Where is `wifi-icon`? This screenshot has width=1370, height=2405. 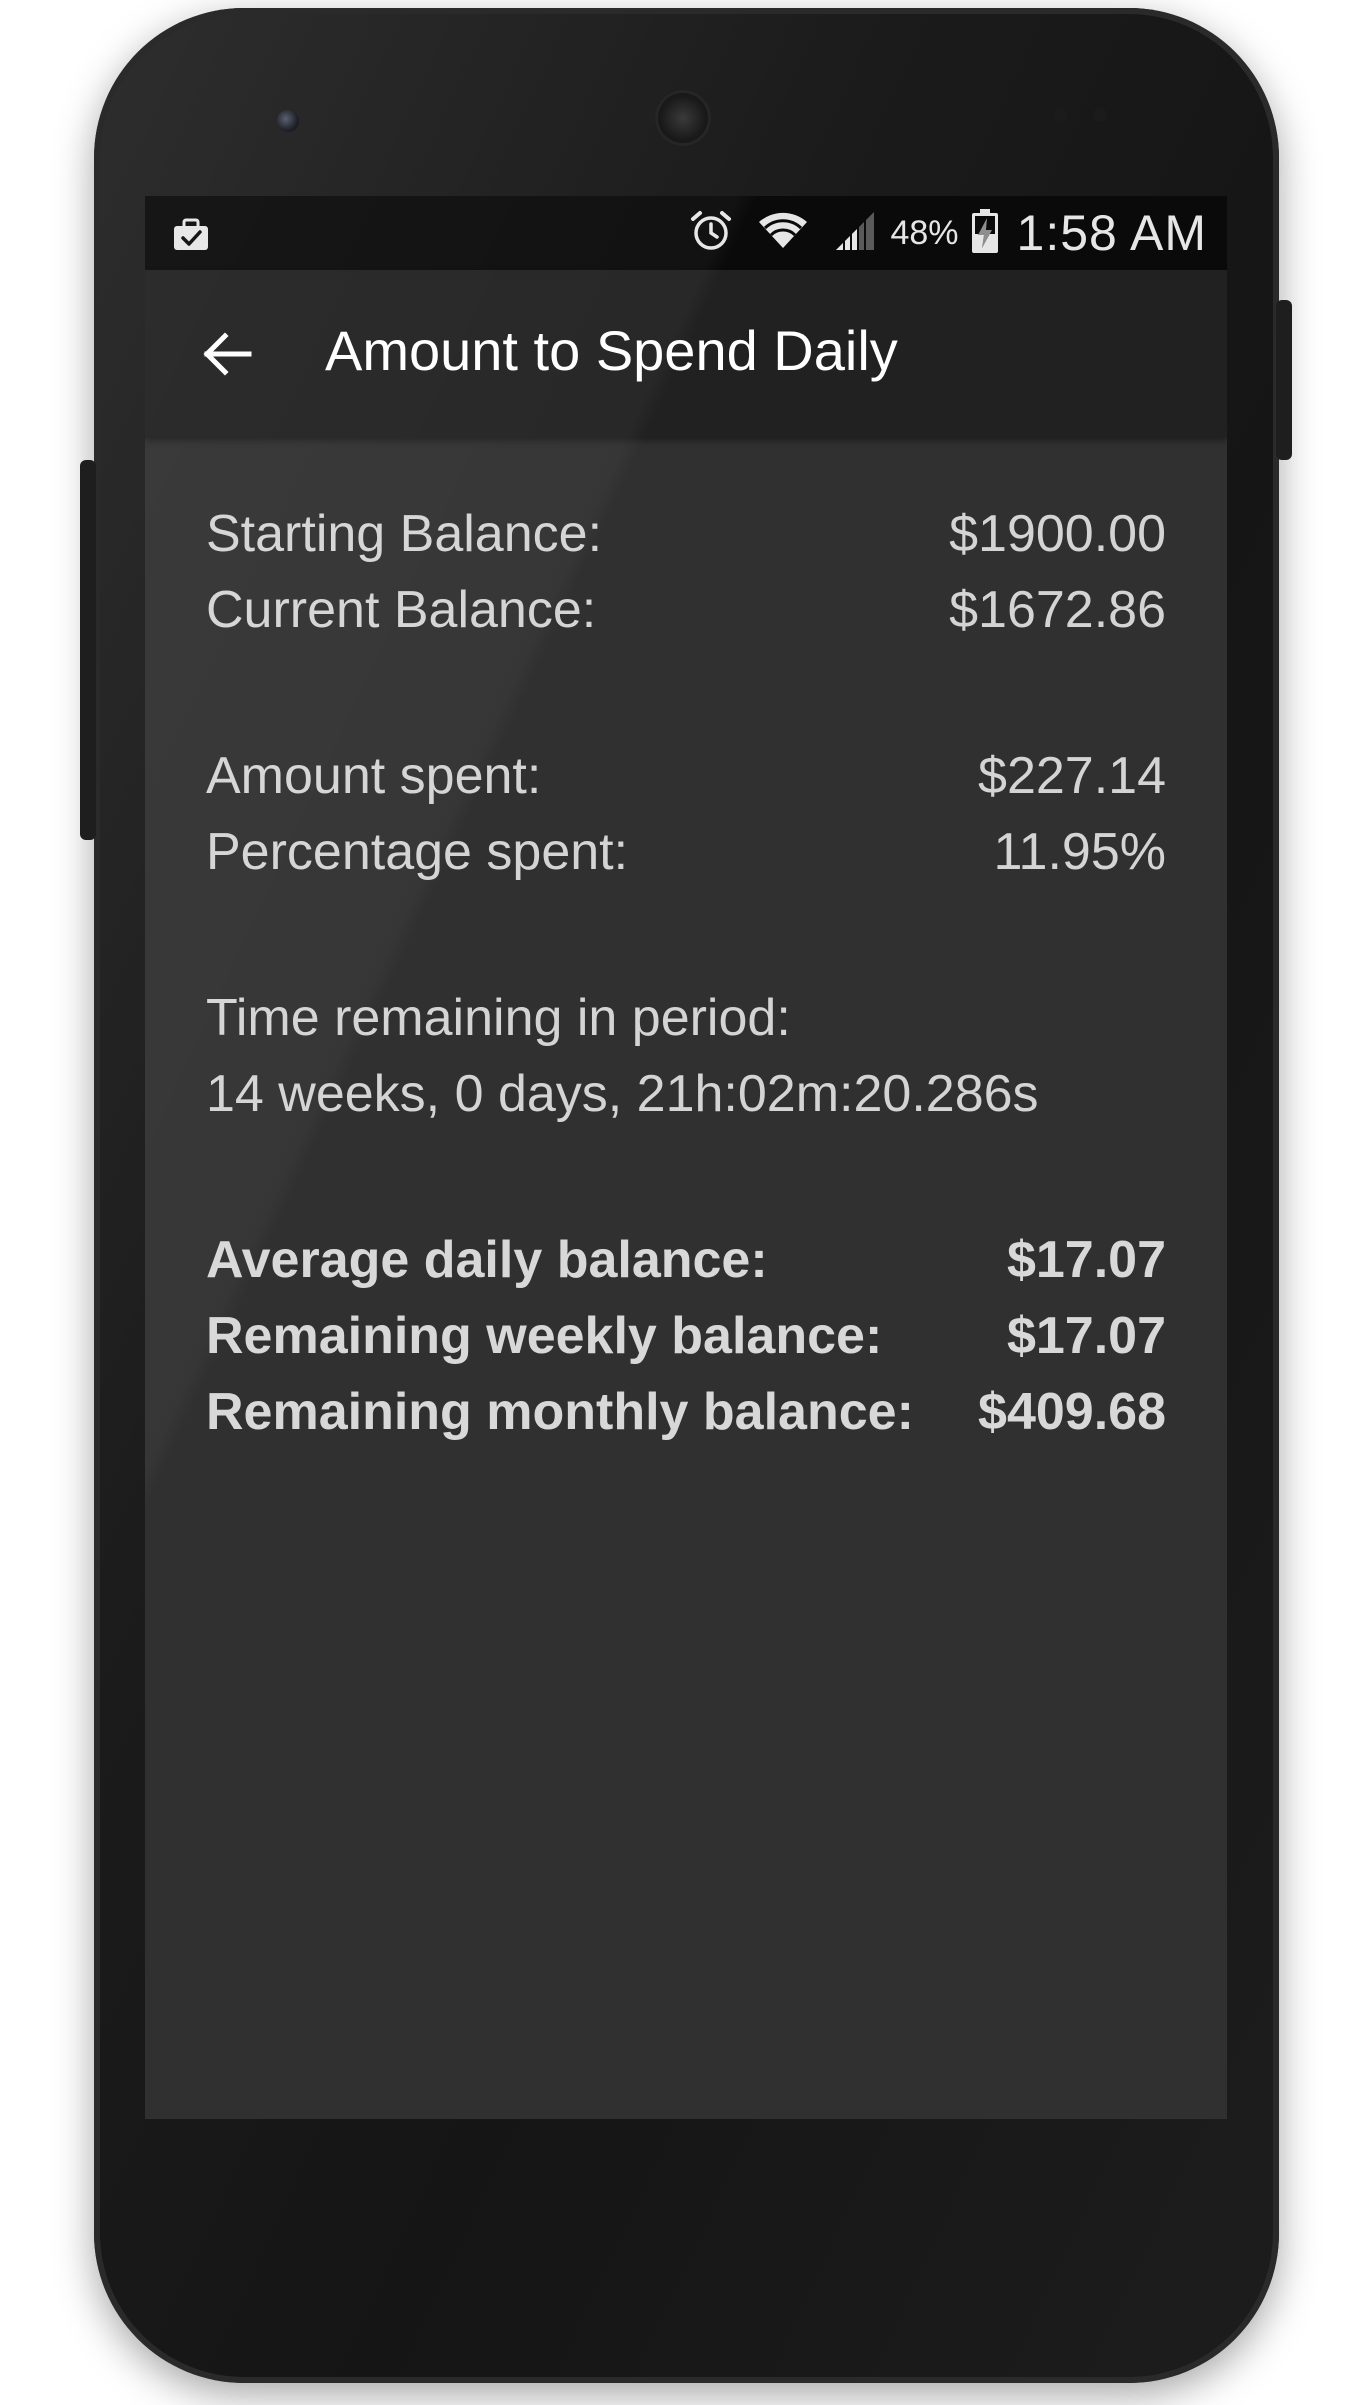 wifi-icon is located at coordinates (783, 233).